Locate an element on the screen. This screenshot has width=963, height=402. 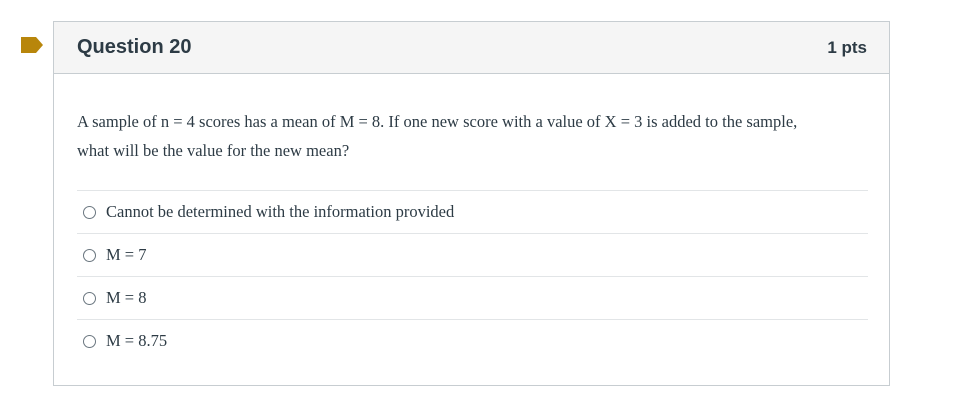
answer-option: M = 7 is located at coordinates (472, 254).